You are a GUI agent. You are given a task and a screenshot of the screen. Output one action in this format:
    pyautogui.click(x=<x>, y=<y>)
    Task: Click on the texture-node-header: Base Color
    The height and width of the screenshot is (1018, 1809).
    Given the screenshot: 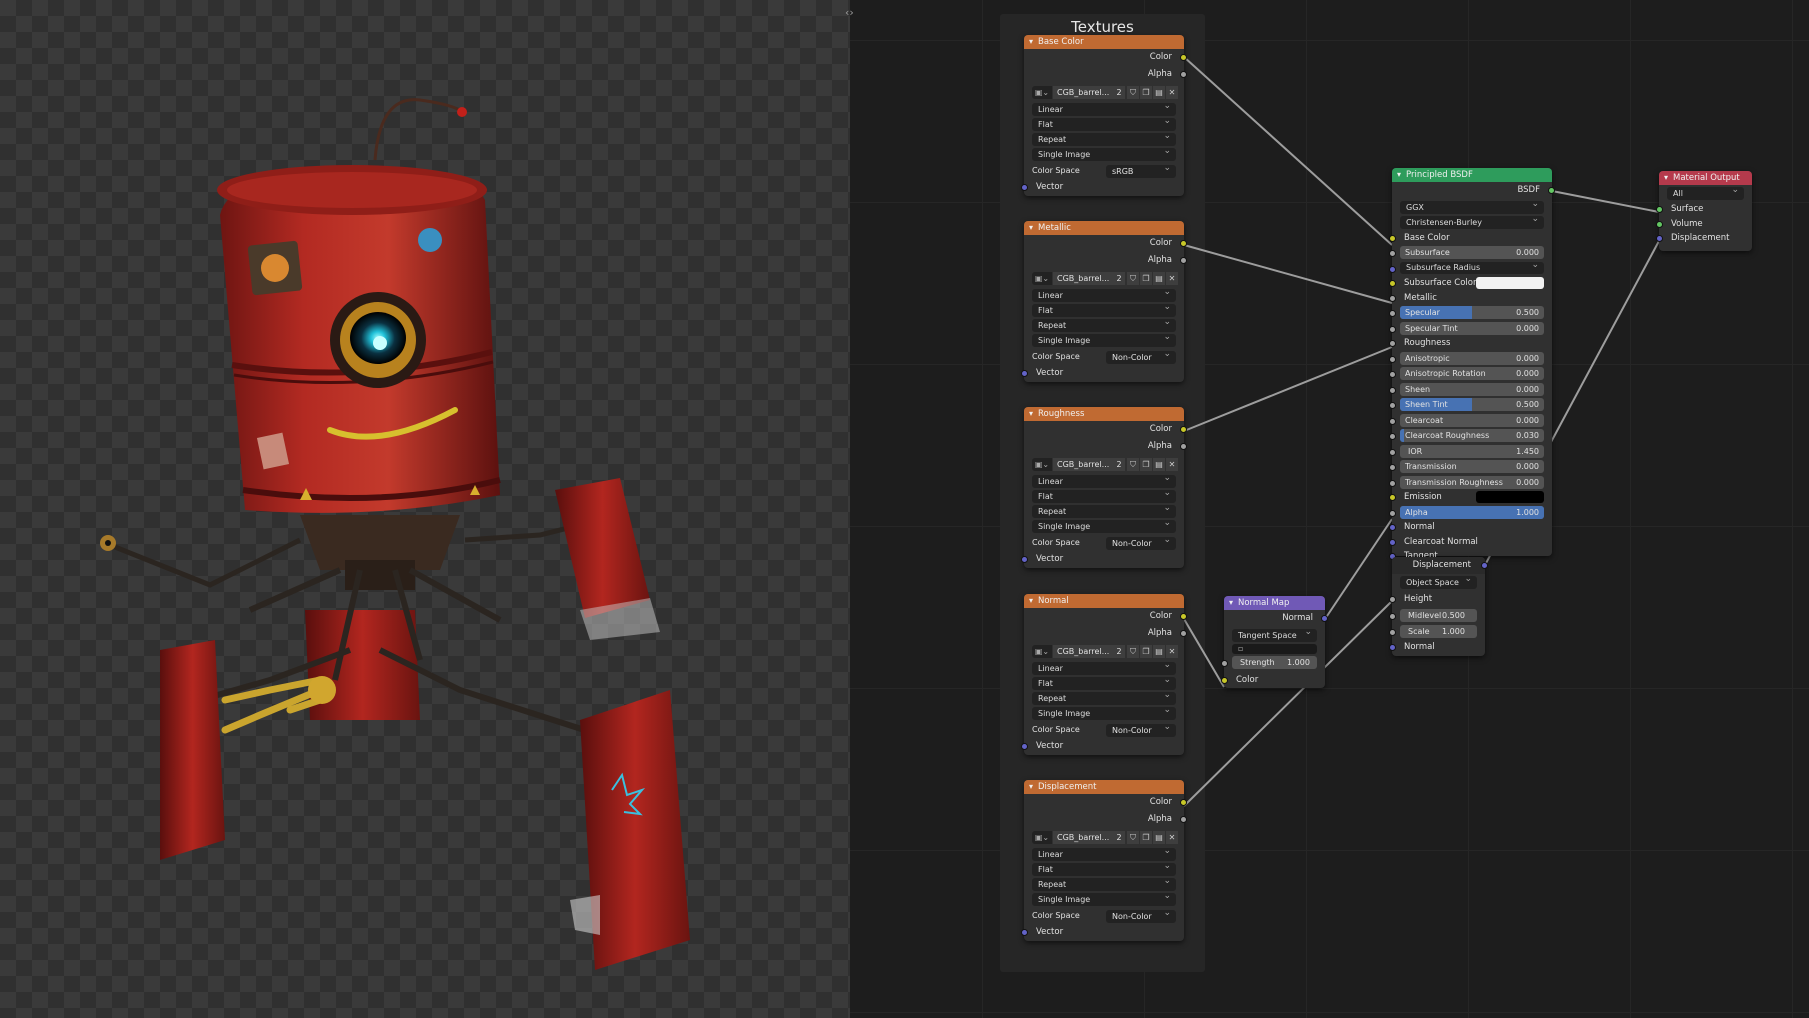 What is the action you would take?
    pyautogui.click(x=1104, y=42)
    